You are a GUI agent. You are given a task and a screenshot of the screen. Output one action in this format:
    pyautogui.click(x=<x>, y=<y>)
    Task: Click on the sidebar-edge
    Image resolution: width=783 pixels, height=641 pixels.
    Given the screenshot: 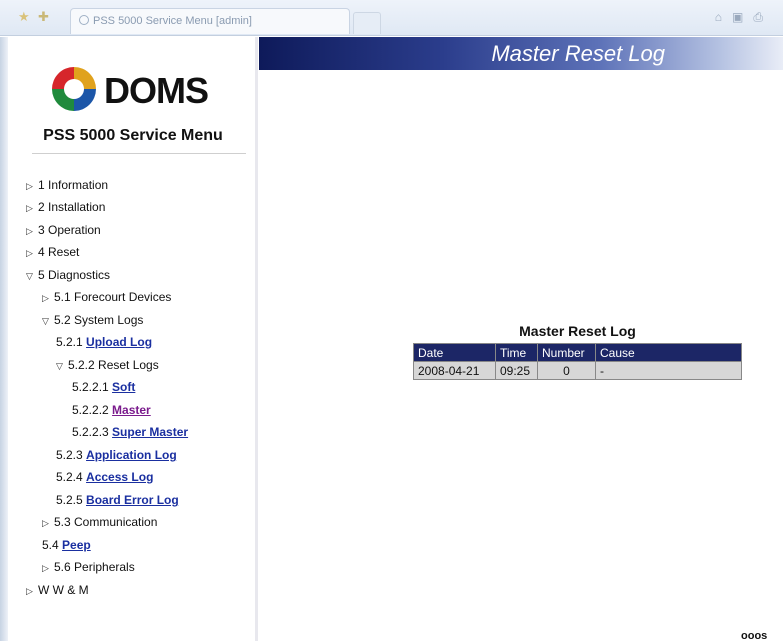 What is the action you would take?
    pyautogui.click(x=4, y=339)
    